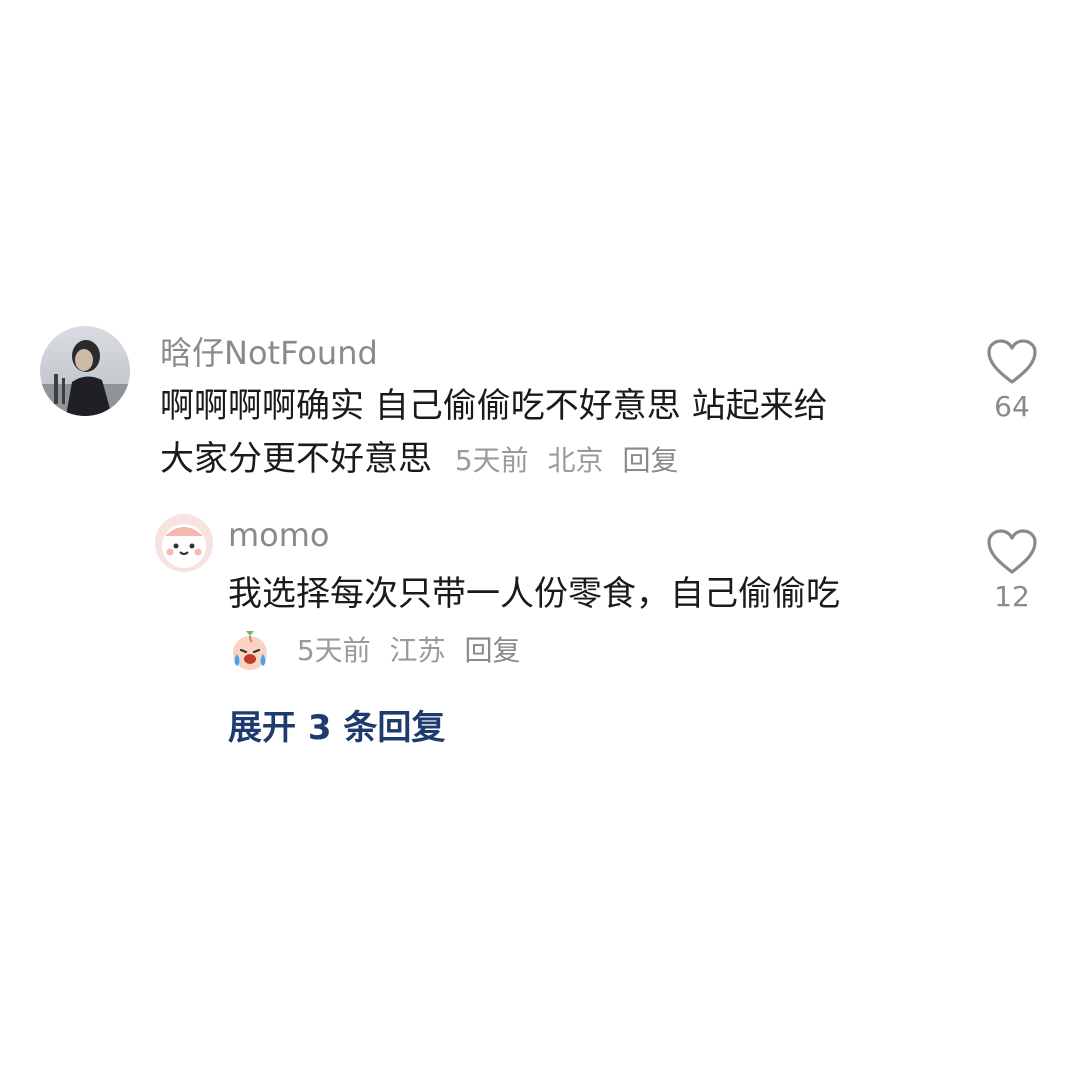 The height and width of the screenshot is (1080, 1080). Describe the element at coordinates (492, 650) in the screenshot. I see `reply-to-reply-button: 回复` at that location.